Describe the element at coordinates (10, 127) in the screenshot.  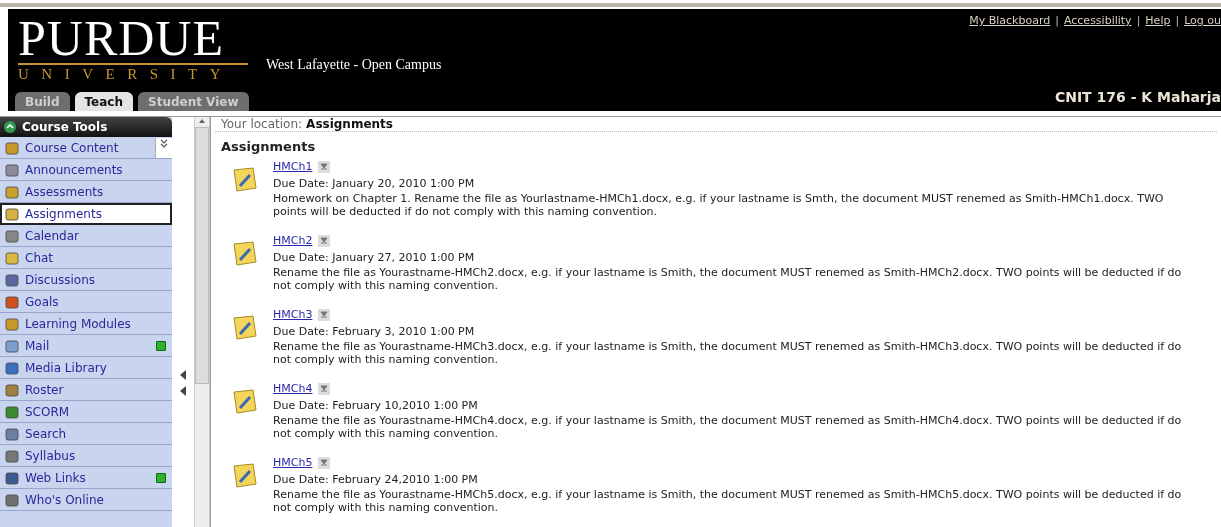
I see `collapse-icon` at that location.